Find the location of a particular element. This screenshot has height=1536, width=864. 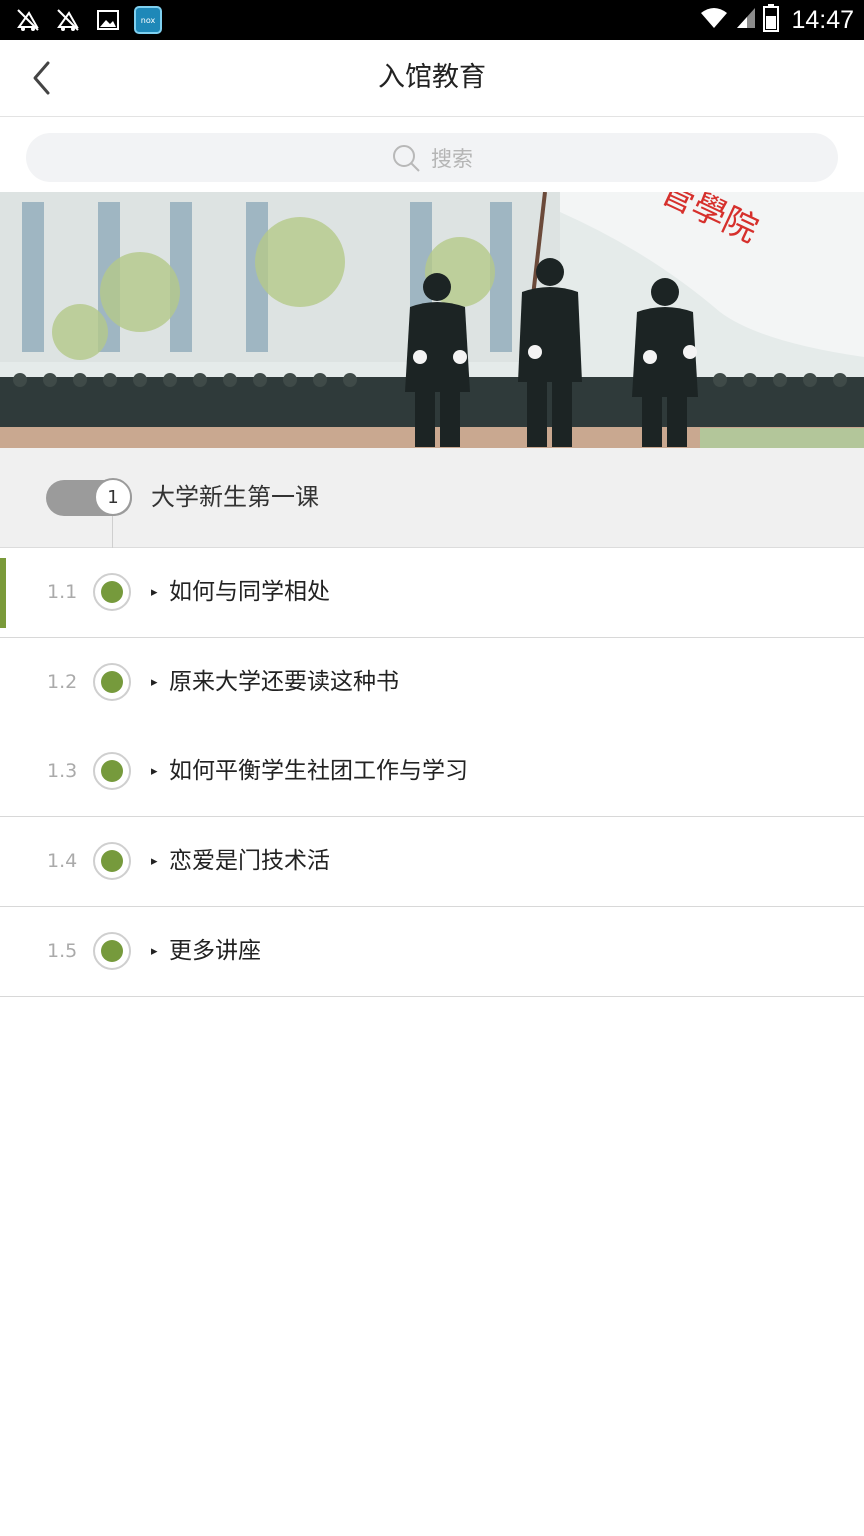

notification-icons: nox is located at coordinates (88, 20).